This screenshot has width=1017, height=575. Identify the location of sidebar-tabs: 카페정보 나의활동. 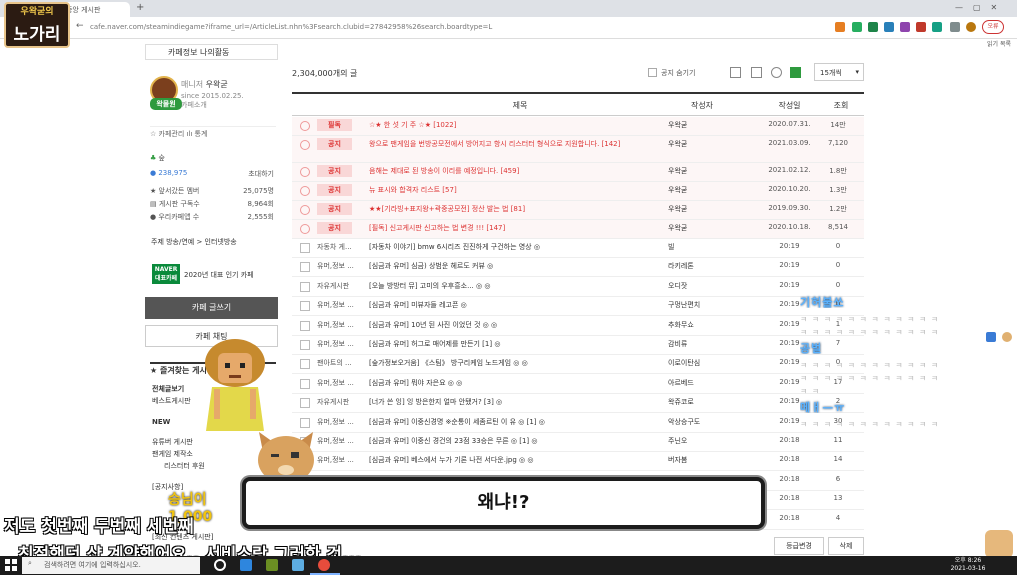
(211, 52).